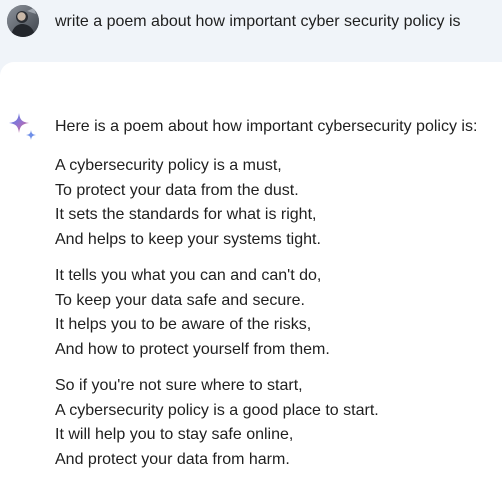  What do you see at coordinates (177, 190) in the screenshot?
I see `poem-line: To protect your data from the dust.` at bounding box center [177, 190].